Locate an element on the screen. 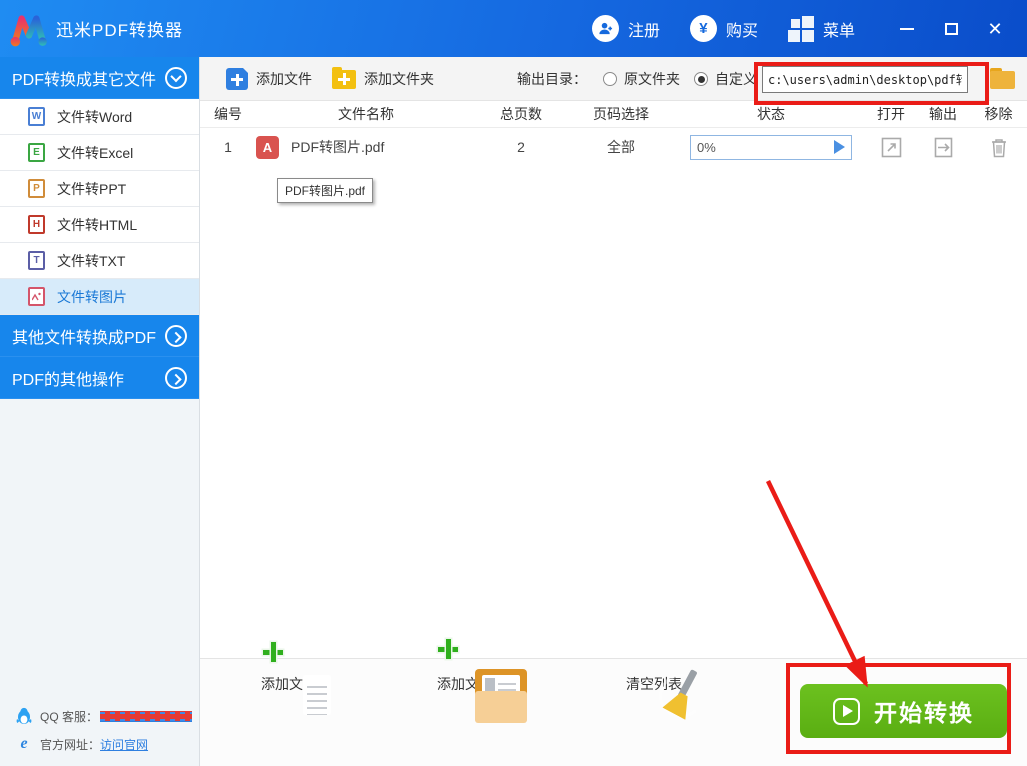  radio-source-folder: 原文件夹 is located at coordinates (641, 79).